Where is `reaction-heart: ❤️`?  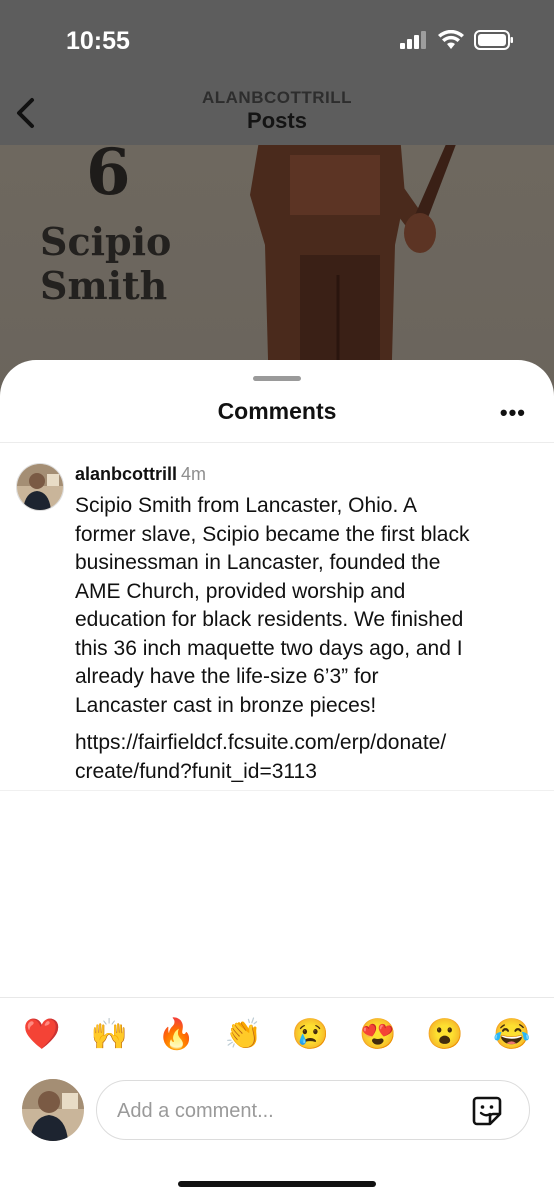 reaction-heart: ❤️ is located at coordinates (42, 1036).